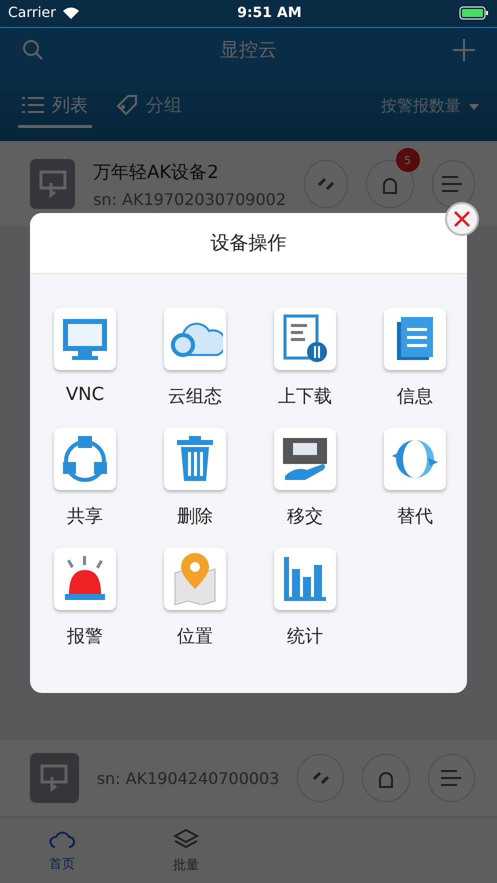  I want to click on device-name: 万年轻AK设备2, so click(156, 172).